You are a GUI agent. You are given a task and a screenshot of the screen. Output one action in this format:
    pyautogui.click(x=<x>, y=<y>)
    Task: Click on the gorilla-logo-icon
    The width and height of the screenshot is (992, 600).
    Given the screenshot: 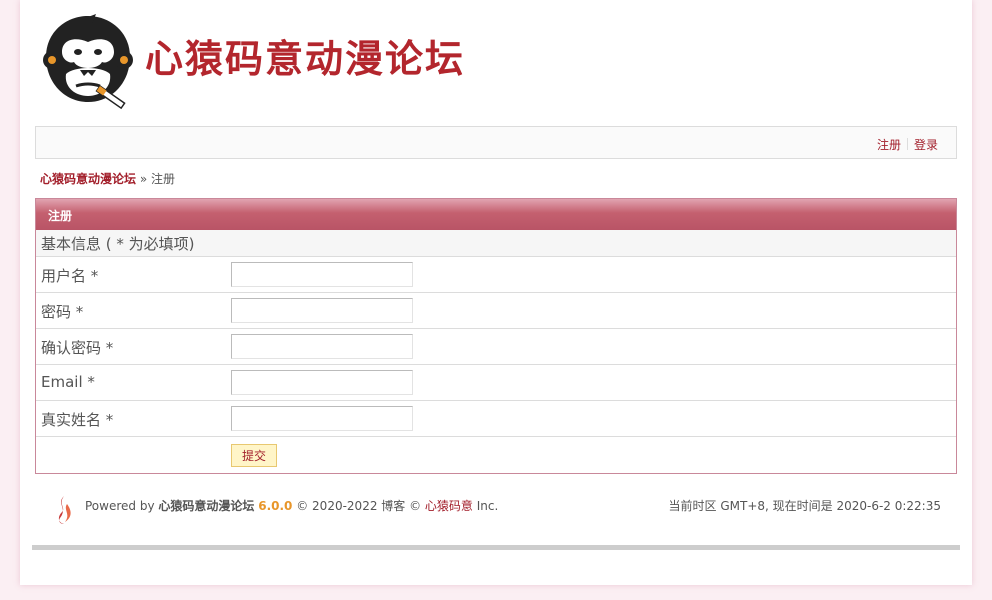 What is the action you would take?
    pyautogui.click(x=88, y=62)
    